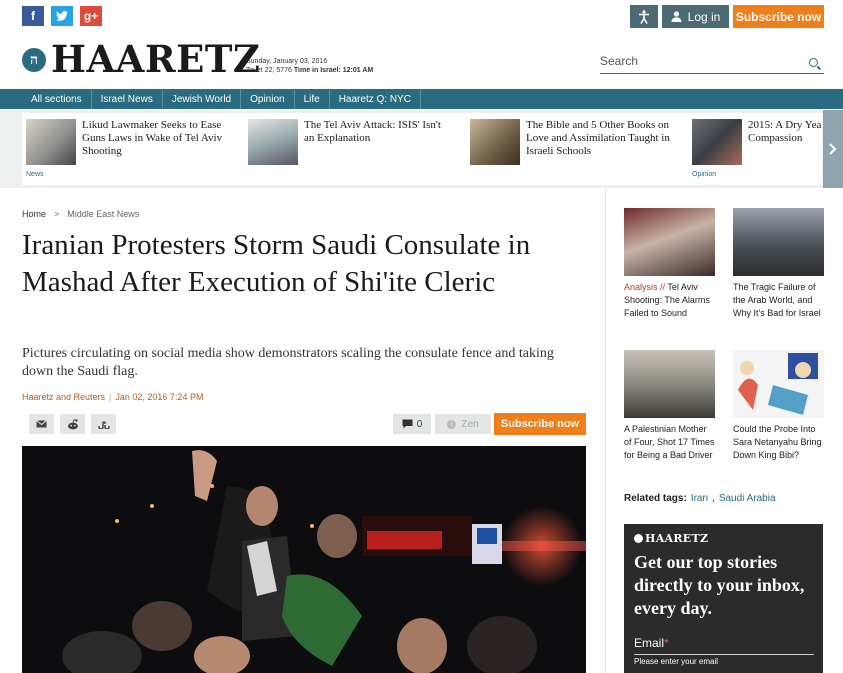  I want to click on accessibility-icon, so click(644, 16).